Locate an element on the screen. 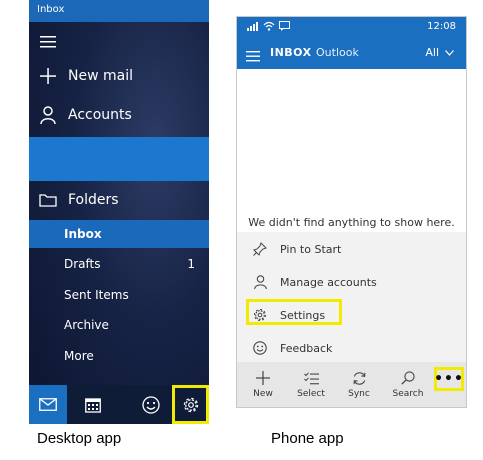 Image resolution: width=483 pixels, height=460 pixels. wifi-icon is located at coordinates (269, 26).